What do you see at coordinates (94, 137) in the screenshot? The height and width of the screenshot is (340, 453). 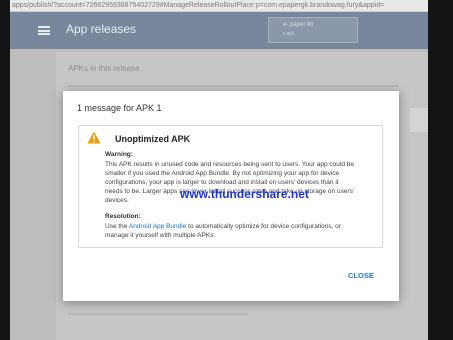 I see `warning-icon` at bounding box center [94, 137].